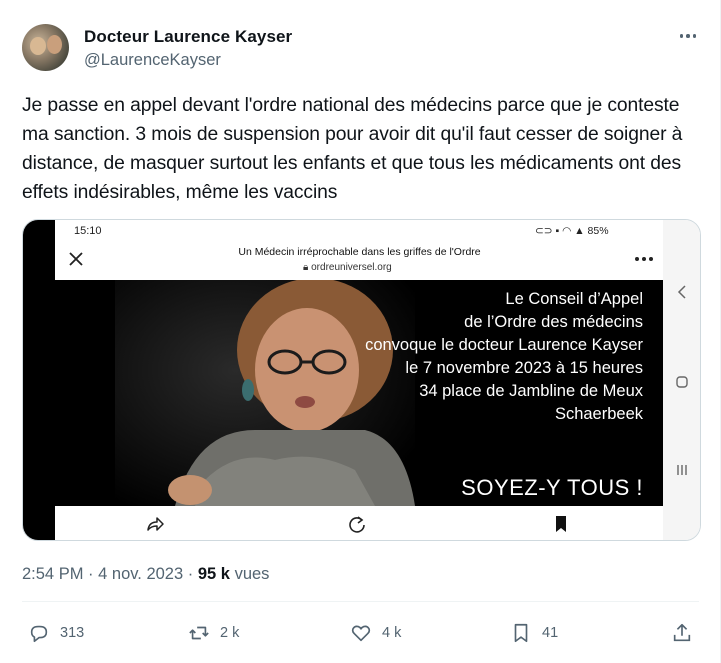  I want to click on tweet-timestamp: 2:54 PM · 4 nov. 2023 · 95 k vues, so click(146, 574).